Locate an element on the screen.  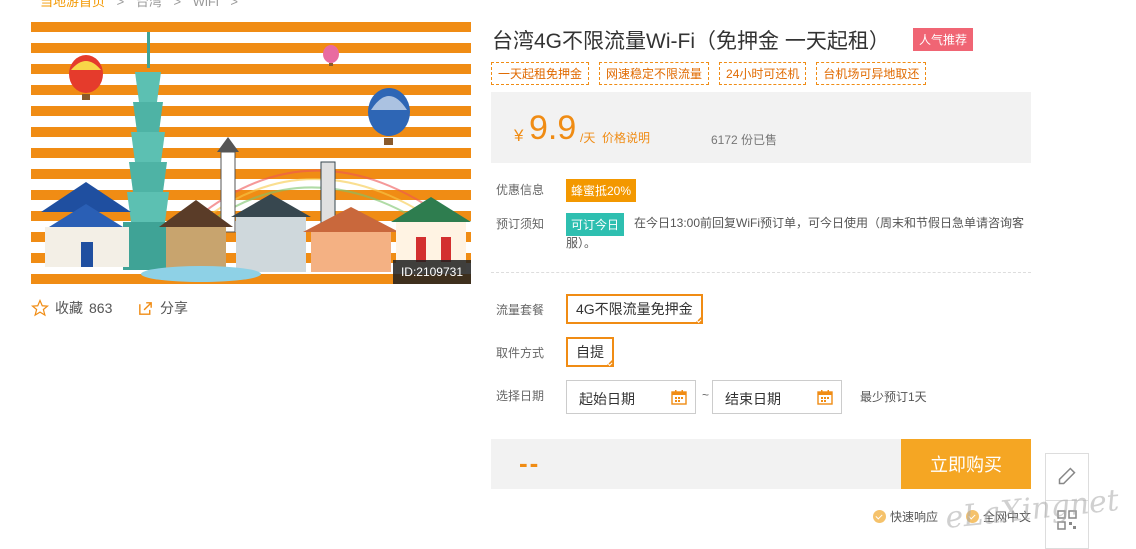
end-date-input: 结束日期 is located at coordinates (777, 397).